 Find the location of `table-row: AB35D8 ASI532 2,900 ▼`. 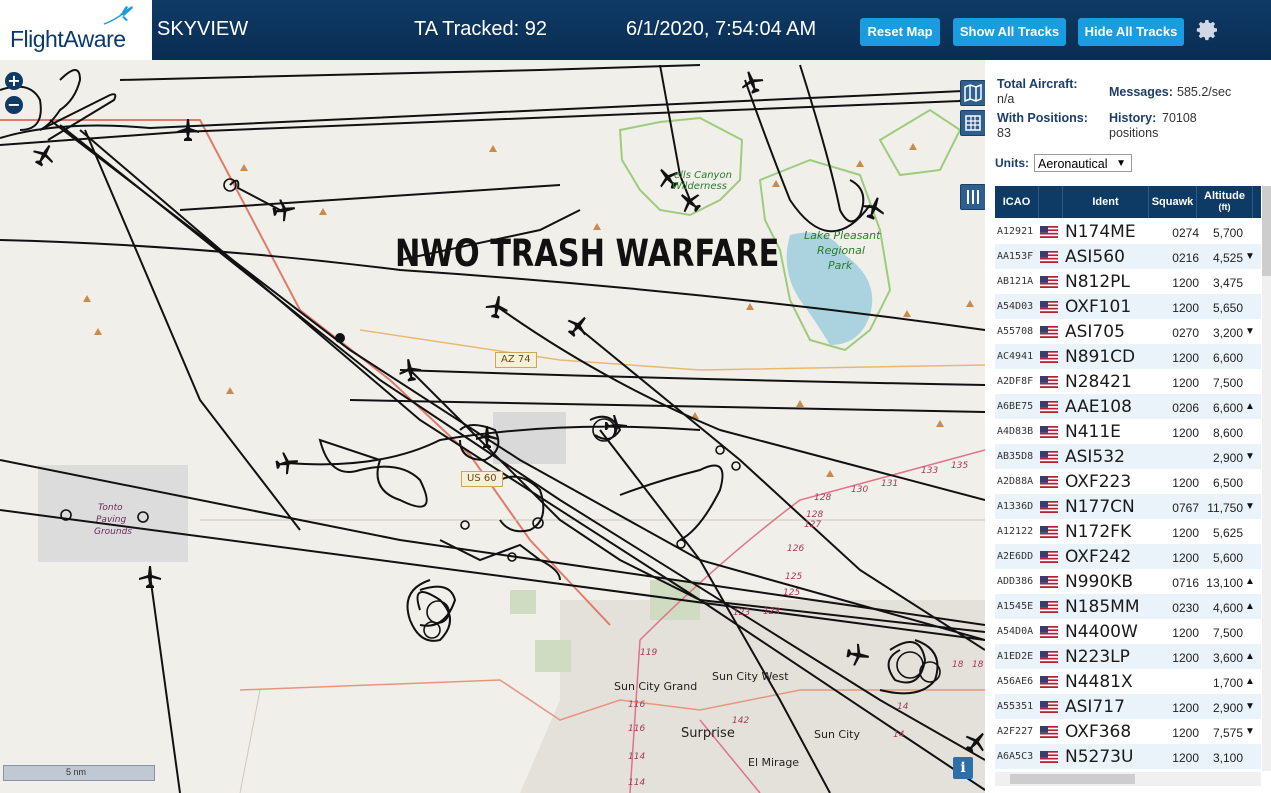

table-row: AB35D8 ASI532 2,900 ▼ is located at coordinates (1128, 456).